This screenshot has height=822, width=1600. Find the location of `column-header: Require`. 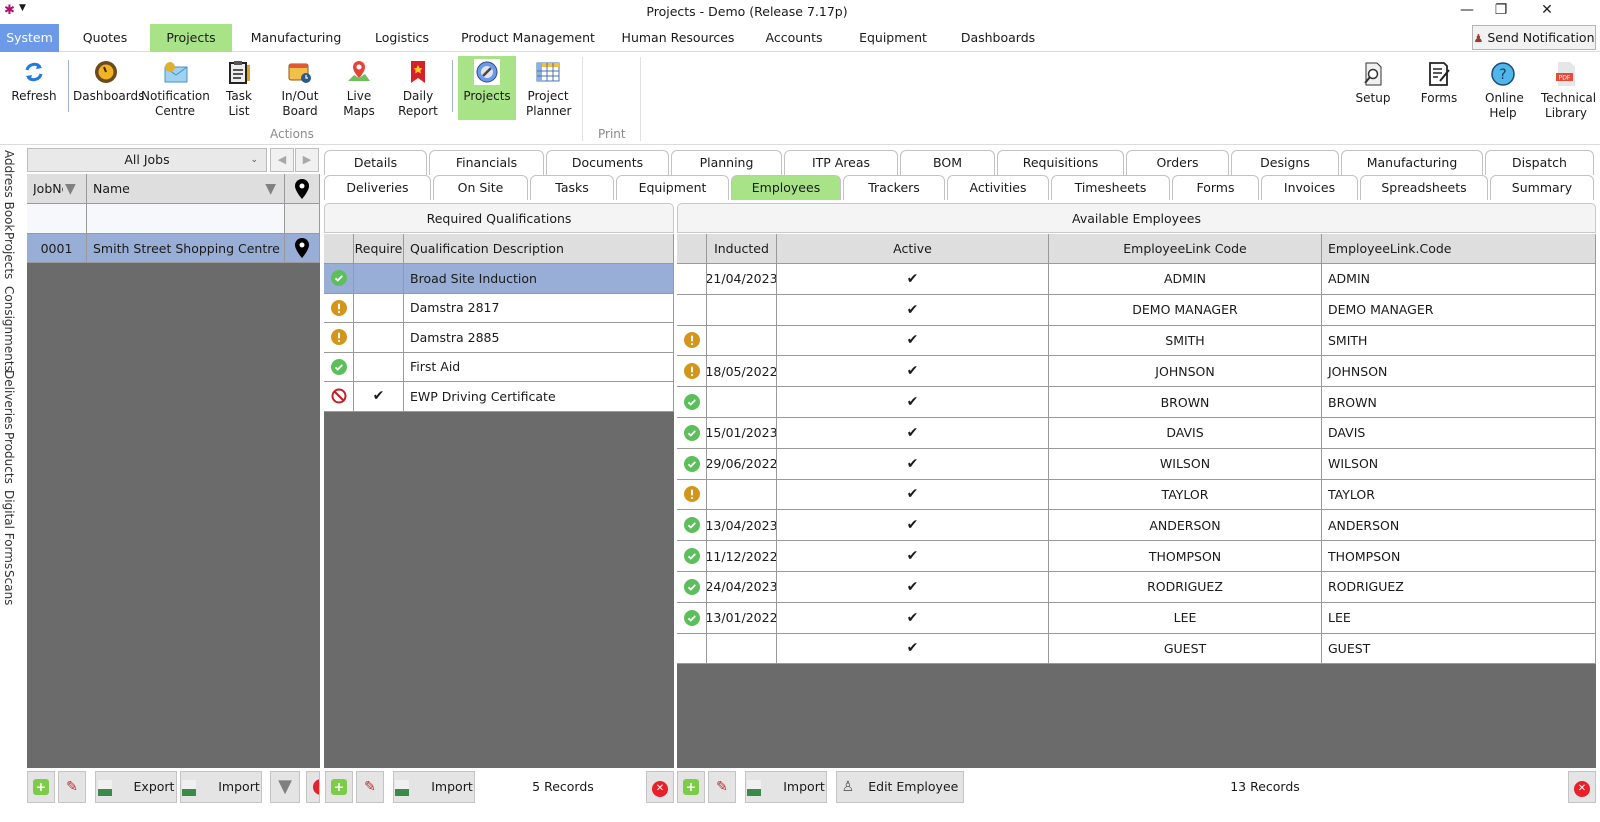

column-header: Require is located at coordinates (379, 249).